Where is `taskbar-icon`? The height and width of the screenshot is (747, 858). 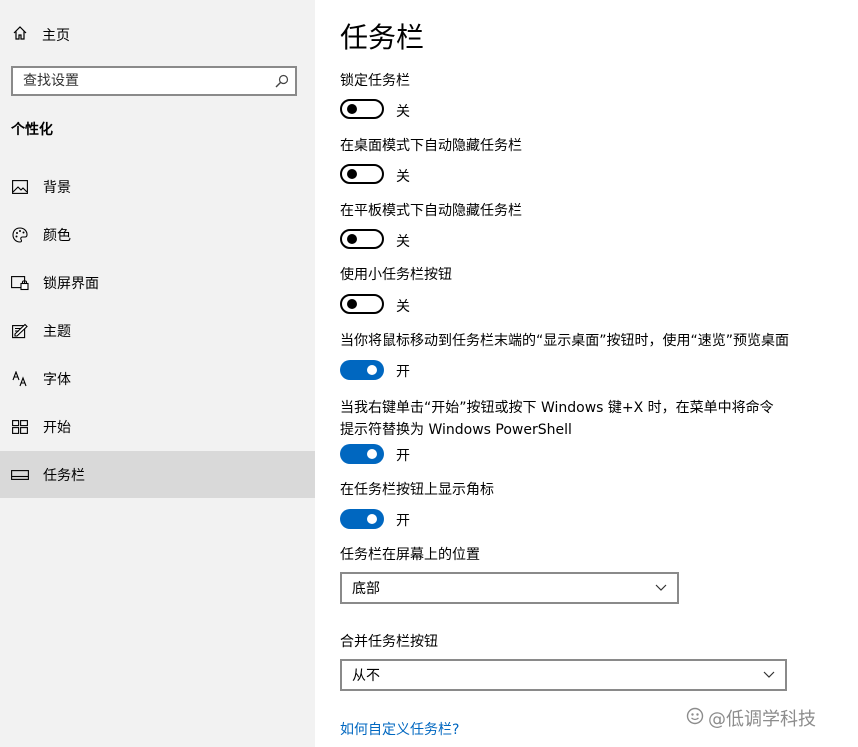
taskbar-icon is located at coordinates (20, 475).